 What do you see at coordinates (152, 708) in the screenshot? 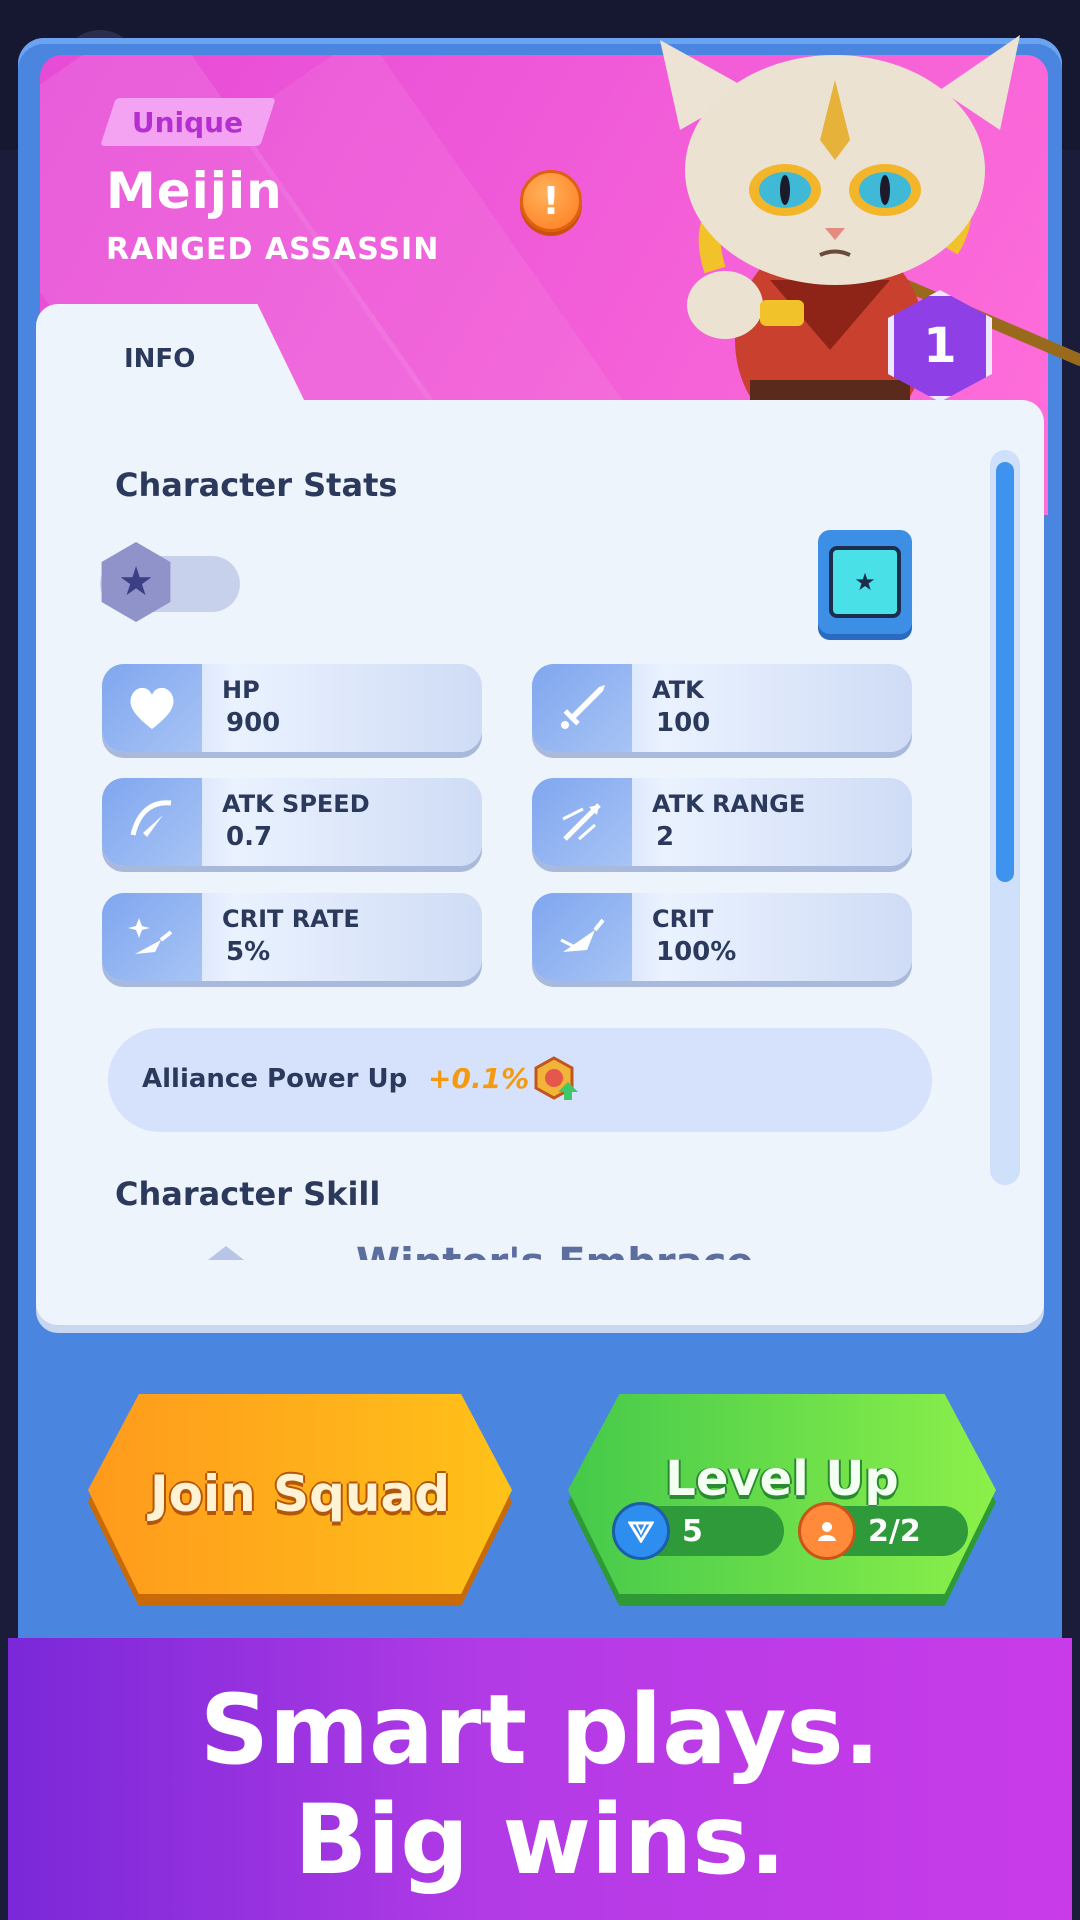
I see `heart-icon` at bounding box center [152, 708].